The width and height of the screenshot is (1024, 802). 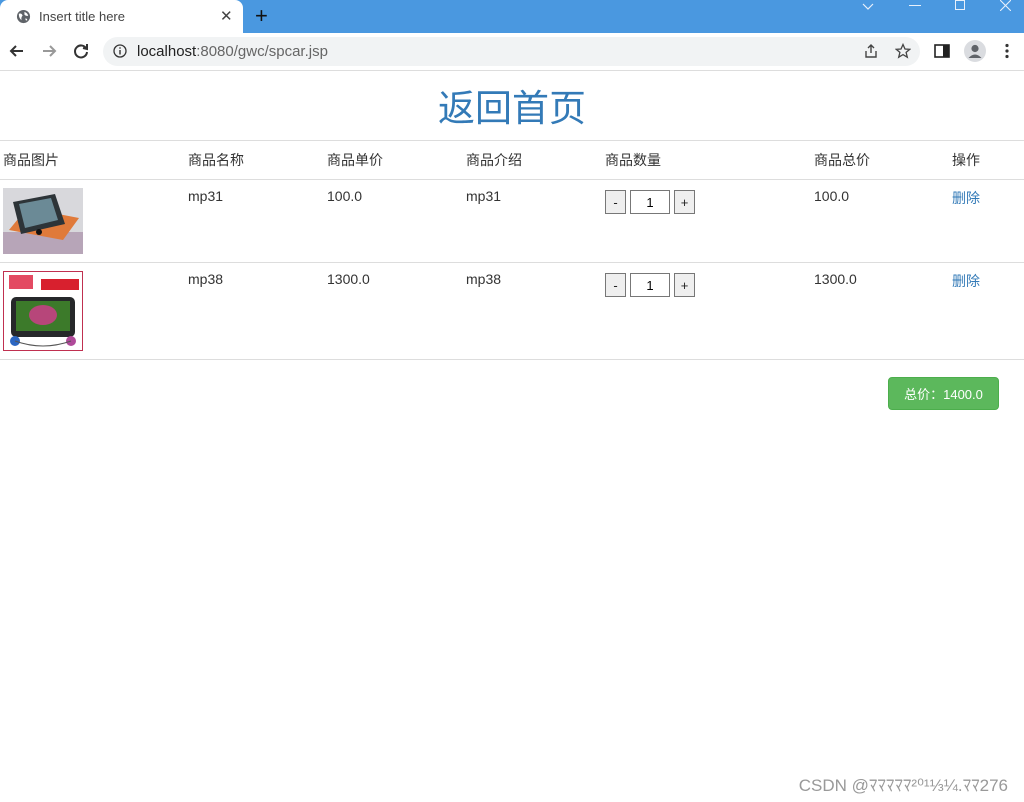 I want to click on product-price: 100.0, so click(x=393, y=221).